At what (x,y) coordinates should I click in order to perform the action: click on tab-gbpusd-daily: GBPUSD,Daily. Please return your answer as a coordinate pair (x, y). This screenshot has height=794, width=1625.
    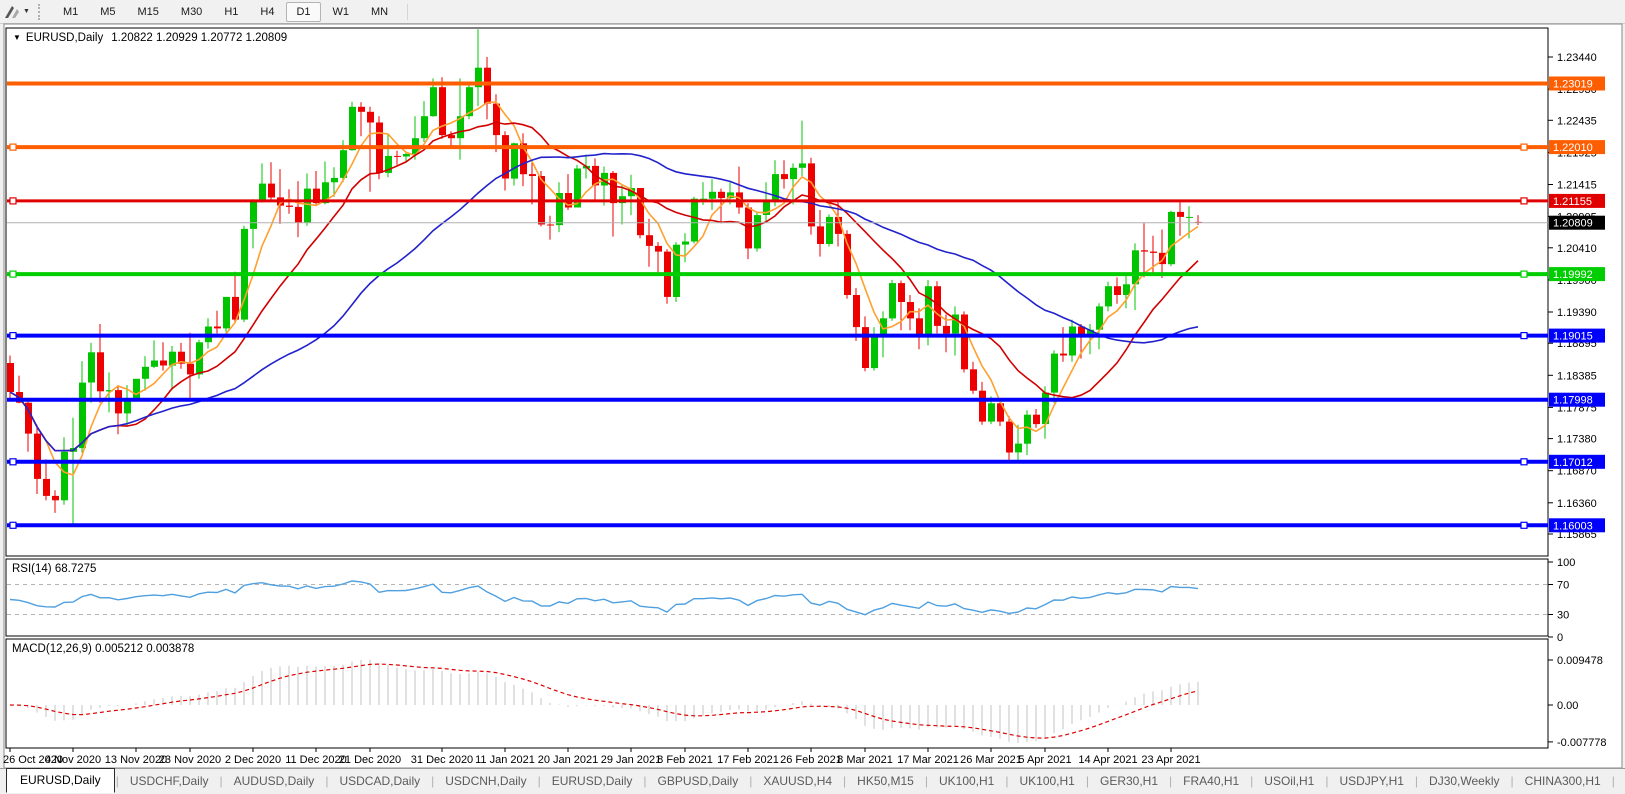
    Looking at the image, I should click on (698, 781).